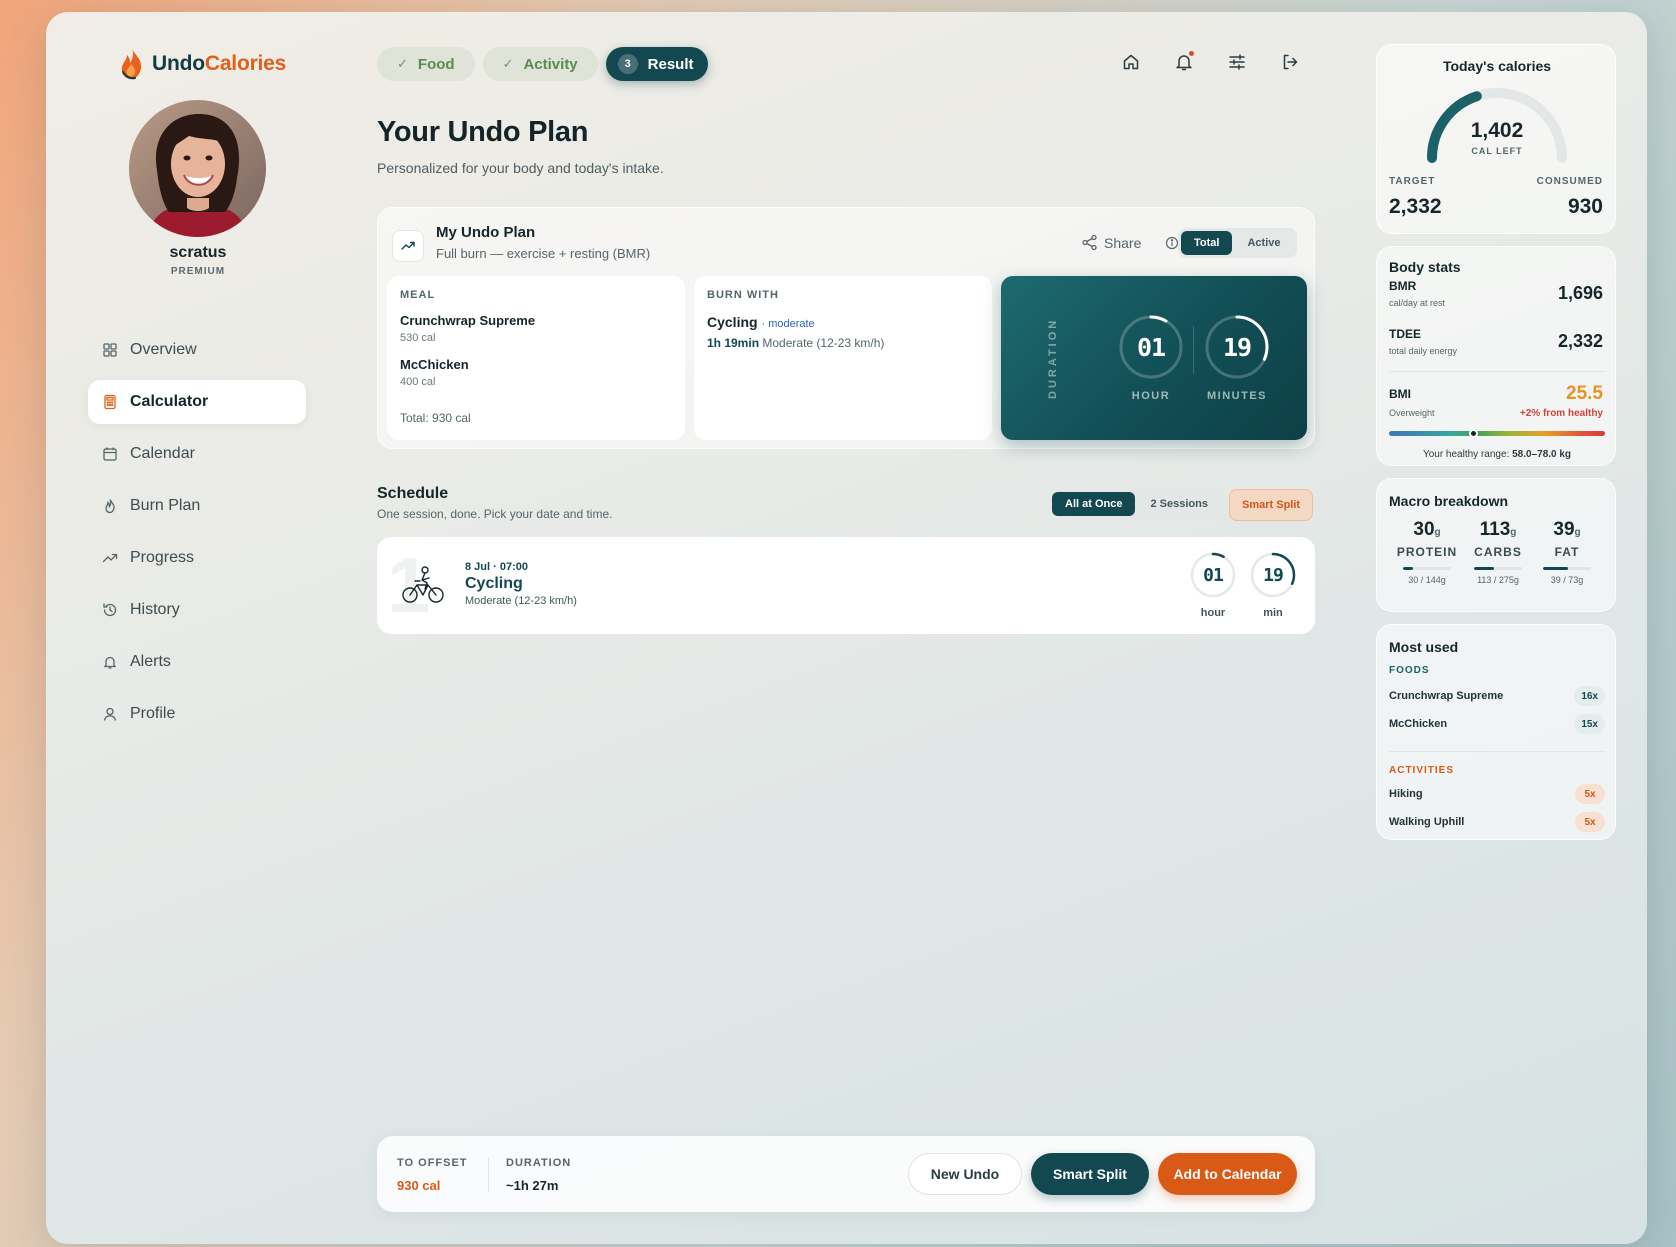 This screenshot has height=1247, width=1676. I want to click on schedule-title: Schedule, so click(413, 493).